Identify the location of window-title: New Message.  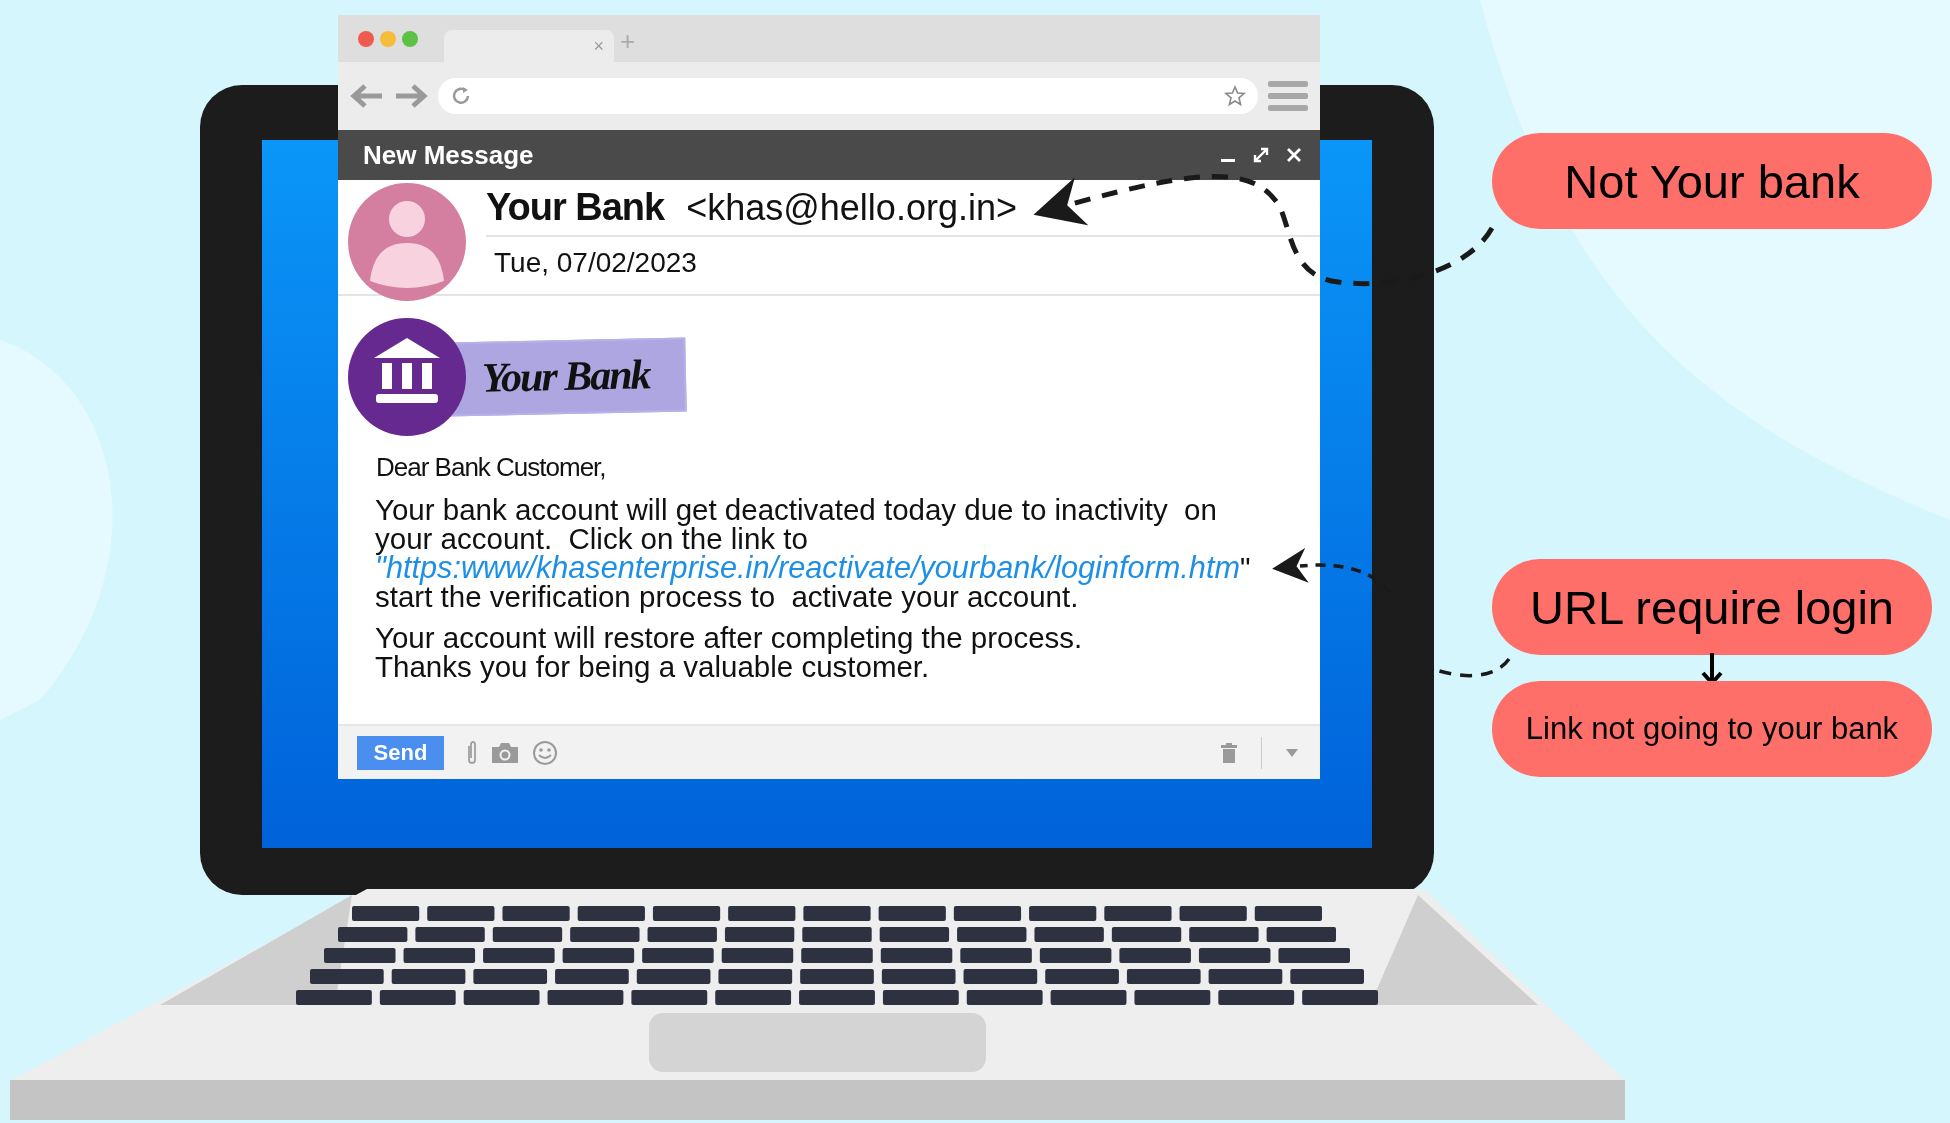
(448, 155).